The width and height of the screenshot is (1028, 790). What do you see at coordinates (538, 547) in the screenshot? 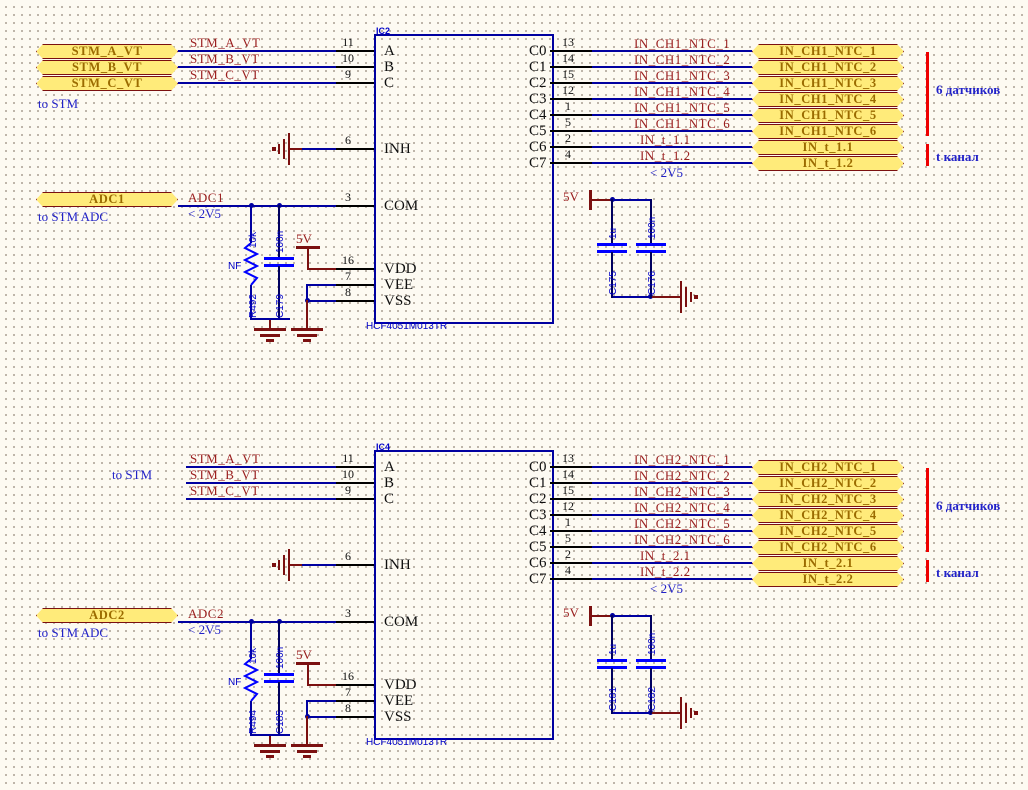
I see `pin-label-c5-2: C5` at bounding box center [538, 547].